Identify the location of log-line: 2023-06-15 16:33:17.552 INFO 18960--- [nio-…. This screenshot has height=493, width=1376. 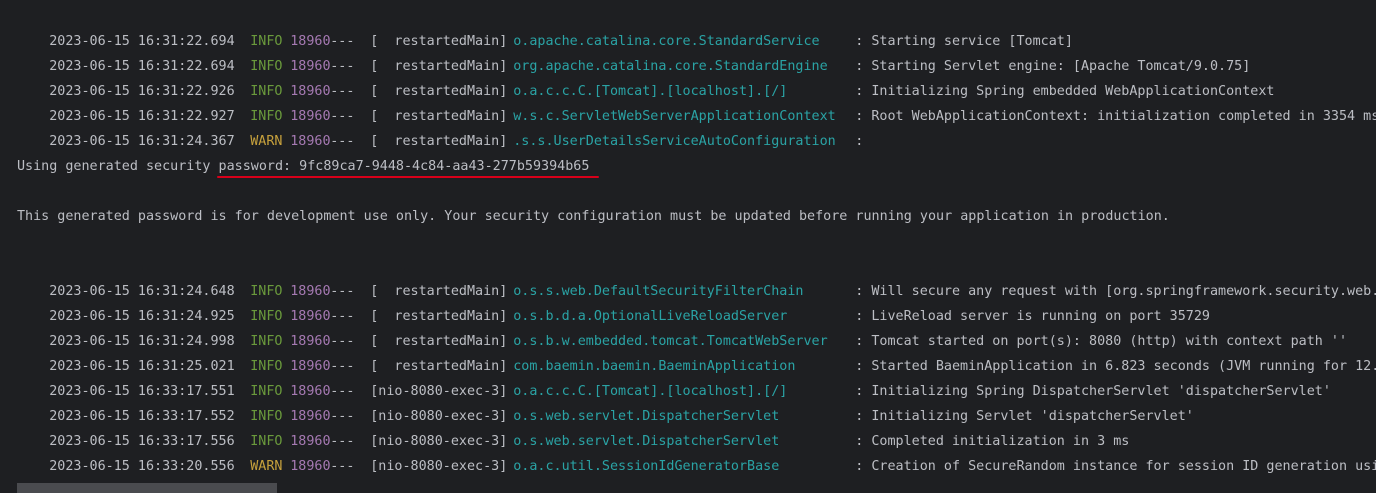
(605, 401).